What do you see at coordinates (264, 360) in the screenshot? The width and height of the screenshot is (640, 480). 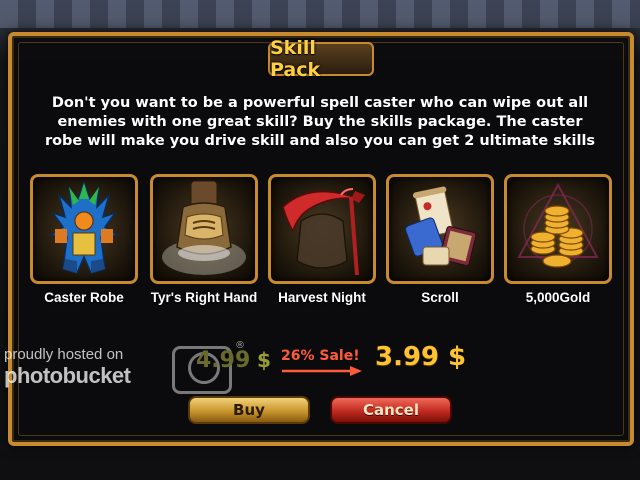 I see `old-price-currency: $` at bounding box center [264, 360].